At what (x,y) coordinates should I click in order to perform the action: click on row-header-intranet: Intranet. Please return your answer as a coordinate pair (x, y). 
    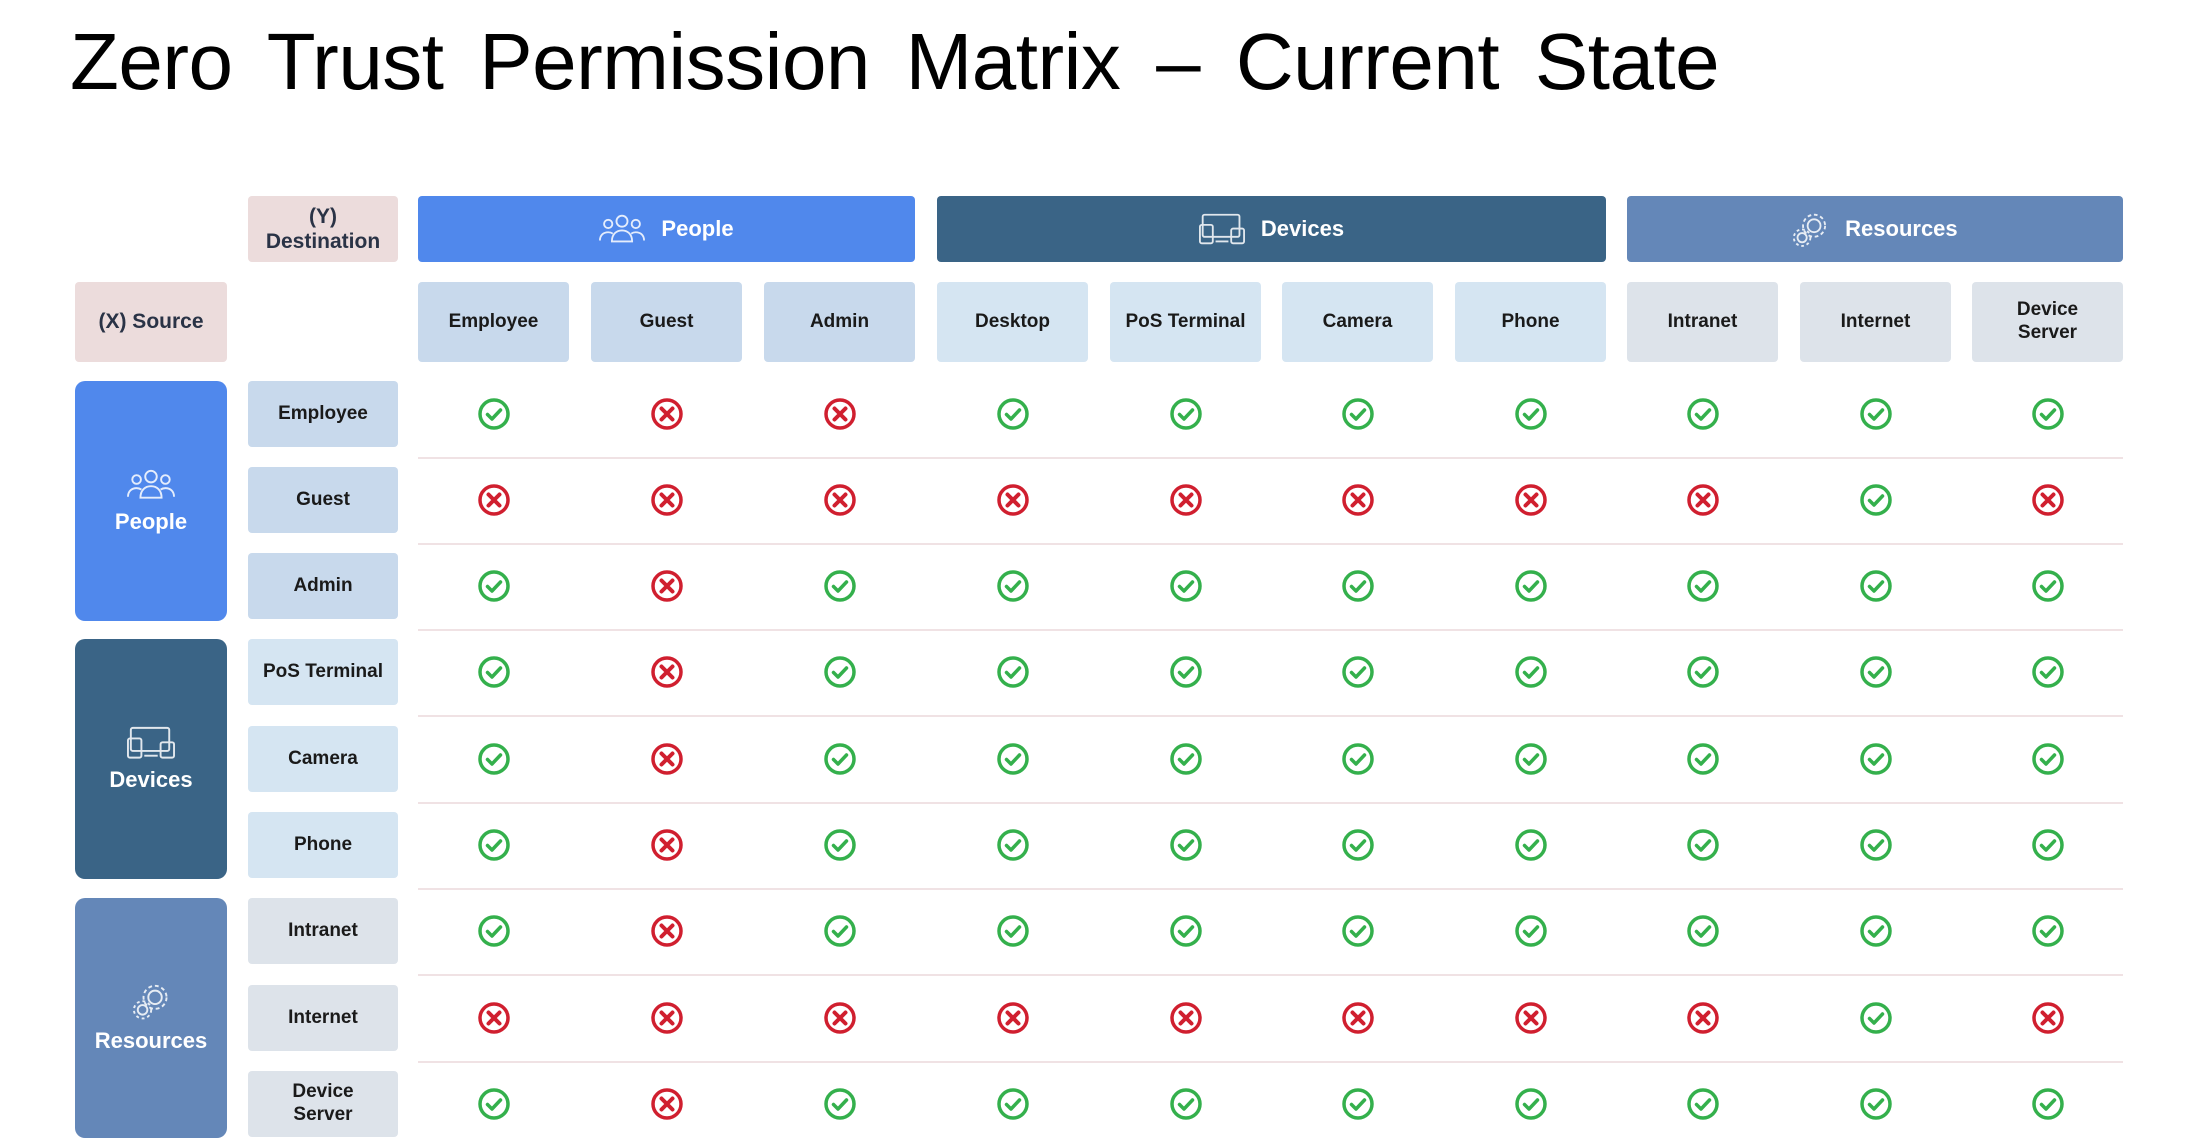
    Looking at the image, I should click on (323, 931).